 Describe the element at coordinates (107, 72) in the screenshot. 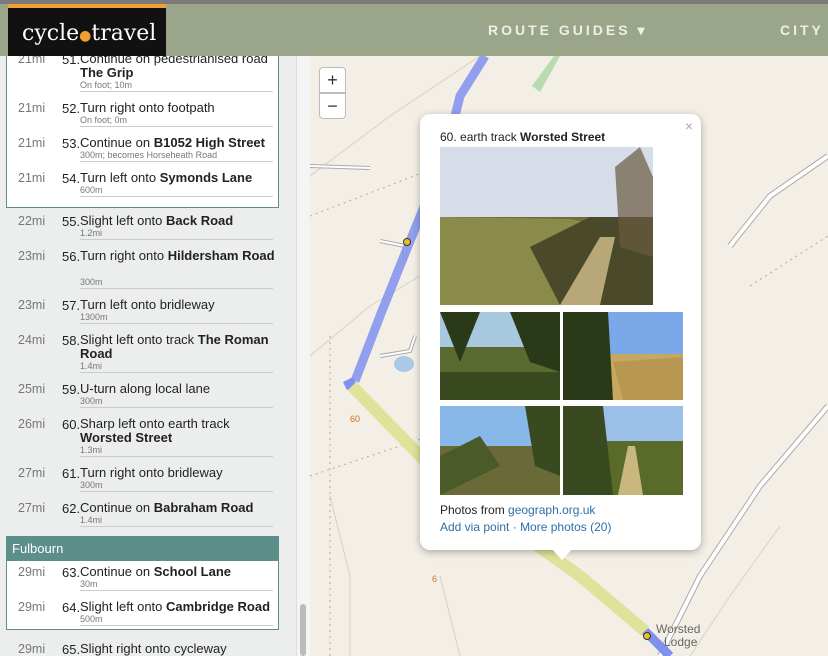

I see `step-road-name: The Grip` at that location.